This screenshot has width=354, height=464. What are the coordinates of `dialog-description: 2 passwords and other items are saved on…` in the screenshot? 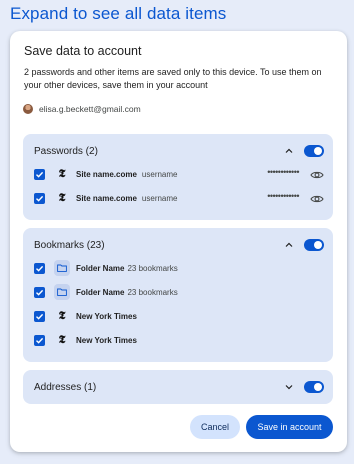 It's located at (173, 78).